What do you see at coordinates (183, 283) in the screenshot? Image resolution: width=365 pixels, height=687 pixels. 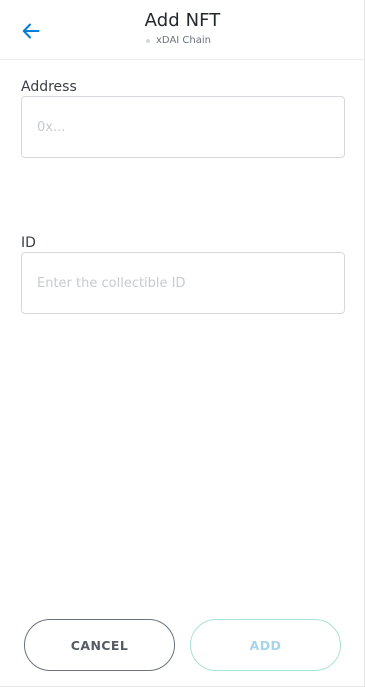 I see `collectible-id-input` at bounding box center [183, 283].